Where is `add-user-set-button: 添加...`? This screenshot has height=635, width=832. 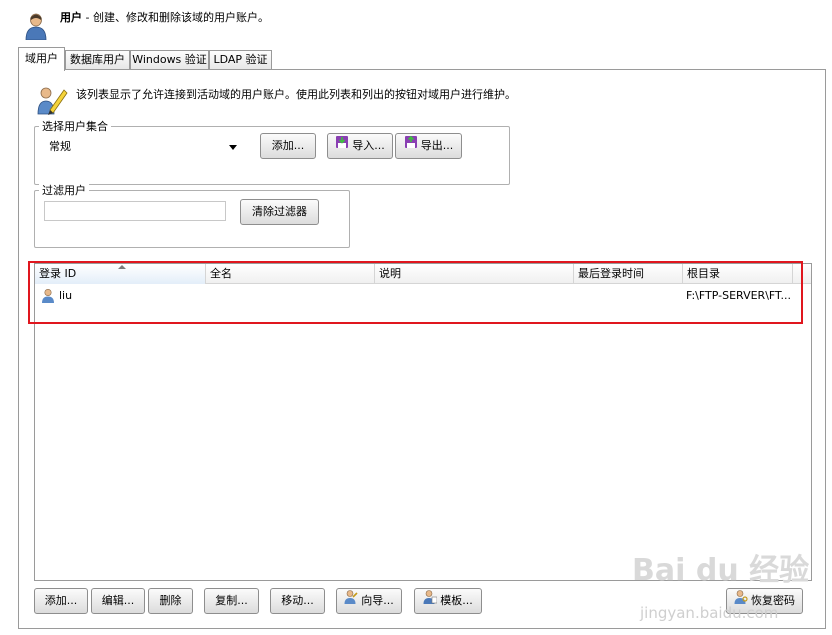 add-user-set-button: 添加... is located at coordinates (288, 146).